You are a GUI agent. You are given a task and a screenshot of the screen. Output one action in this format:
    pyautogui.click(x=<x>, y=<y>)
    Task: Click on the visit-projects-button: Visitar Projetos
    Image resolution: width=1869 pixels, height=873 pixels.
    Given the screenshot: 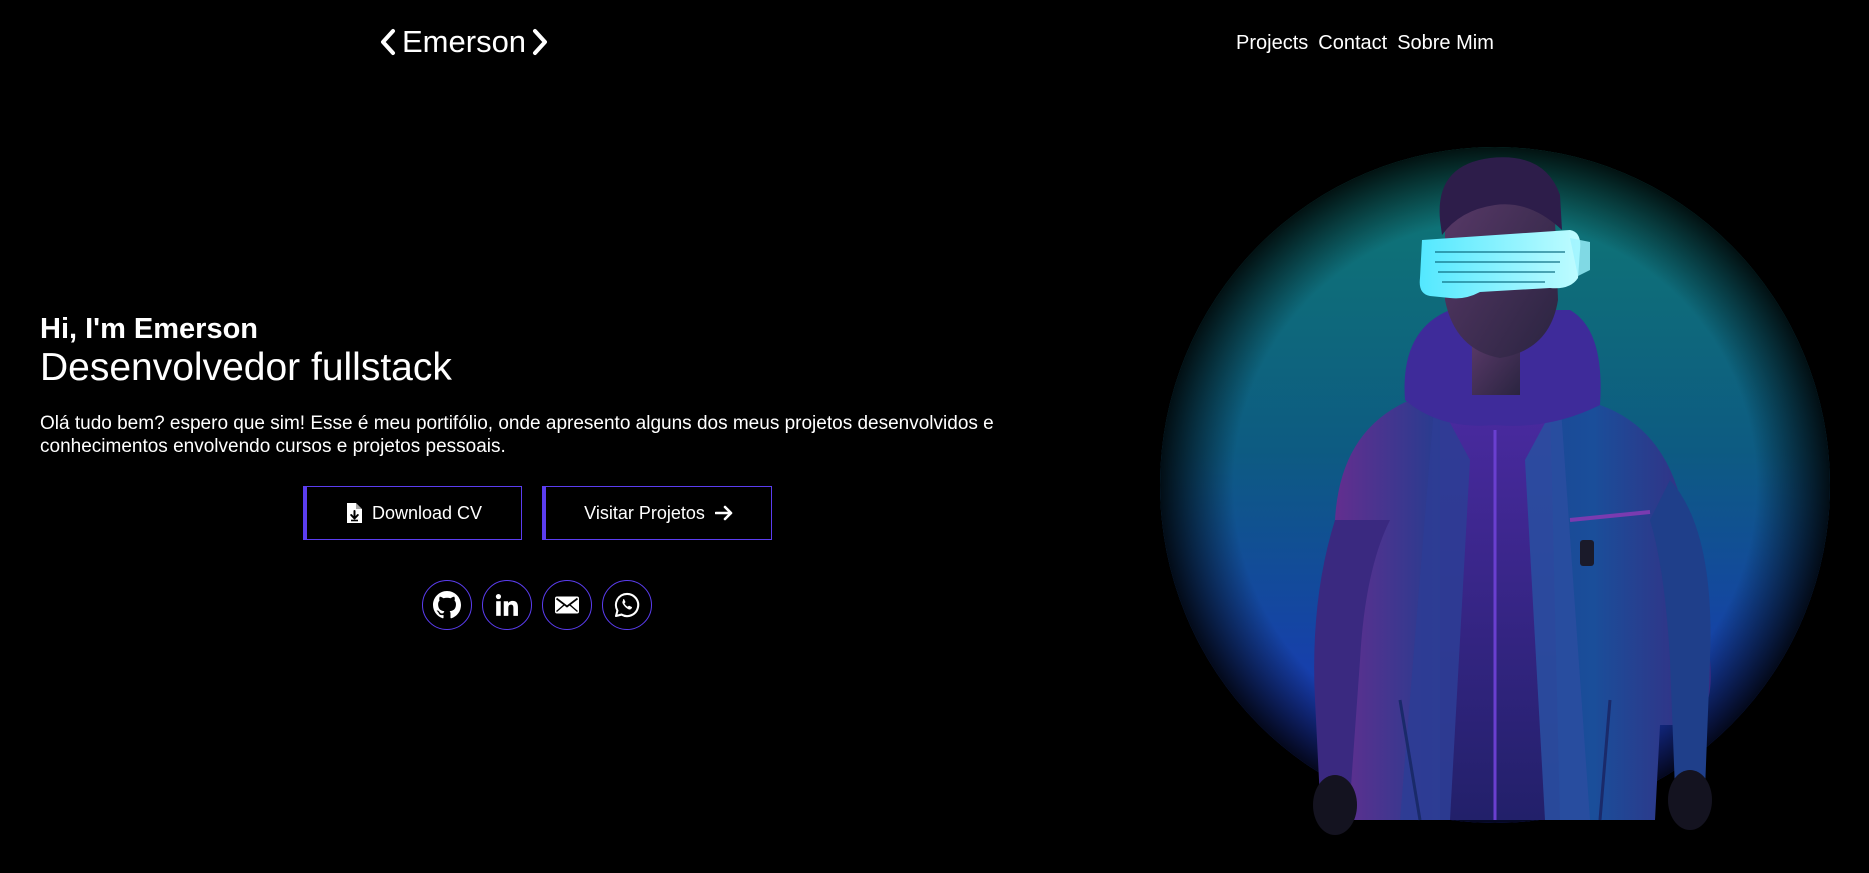 What is the action you would take?
    pyautogui.click(x=657, y=513)
    